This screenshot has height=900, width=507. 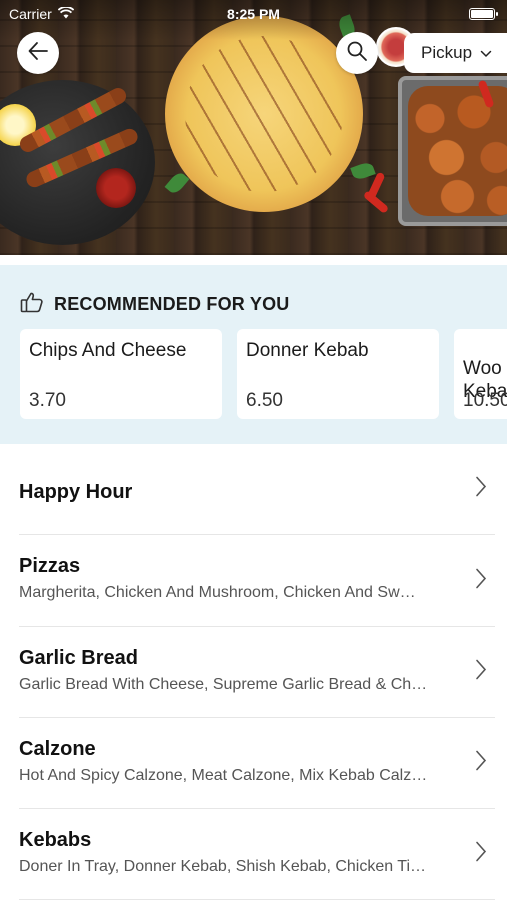 I want to click on status-time: 8:25 PM, so click(x=253, y=14).